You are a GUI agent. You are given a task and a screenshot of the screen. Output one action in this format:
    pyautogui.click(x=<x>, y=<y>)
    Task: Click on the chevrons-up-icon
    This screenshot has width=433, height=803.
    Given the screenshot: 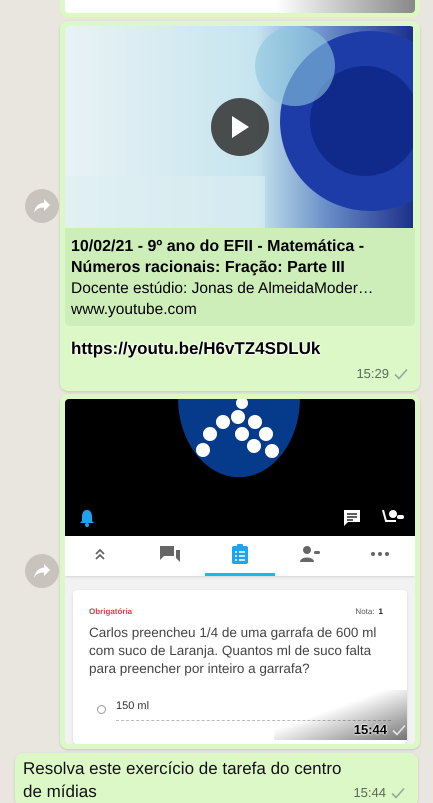 What is the action you would take?
    pyautogui.click(x=100, y=554)
    